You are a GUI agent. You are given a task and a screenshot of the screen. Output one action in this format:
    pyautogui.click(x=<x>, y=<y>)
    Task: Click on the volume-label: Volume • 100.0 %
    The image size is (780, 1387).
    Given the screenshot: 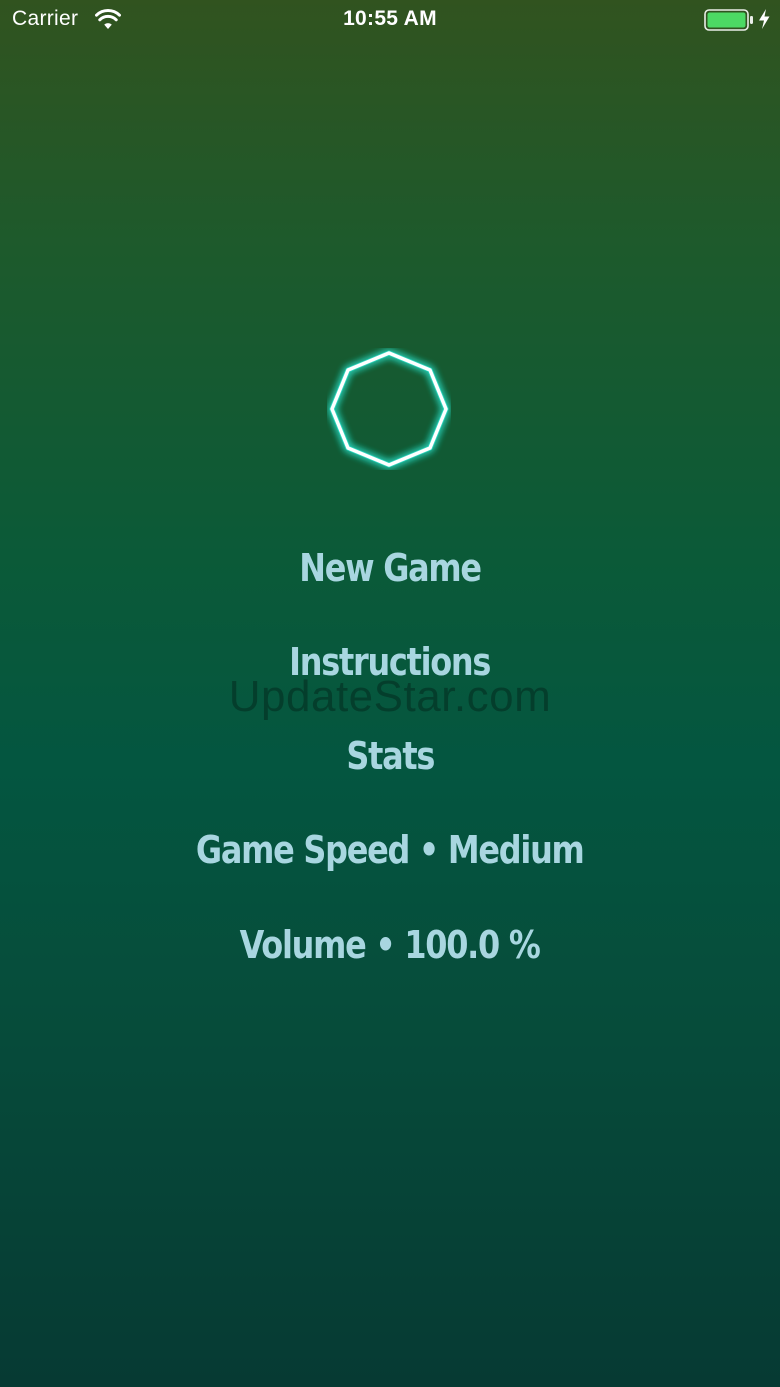 What is the action you would take?
    pyautogui.click(x=390, y=945)
    